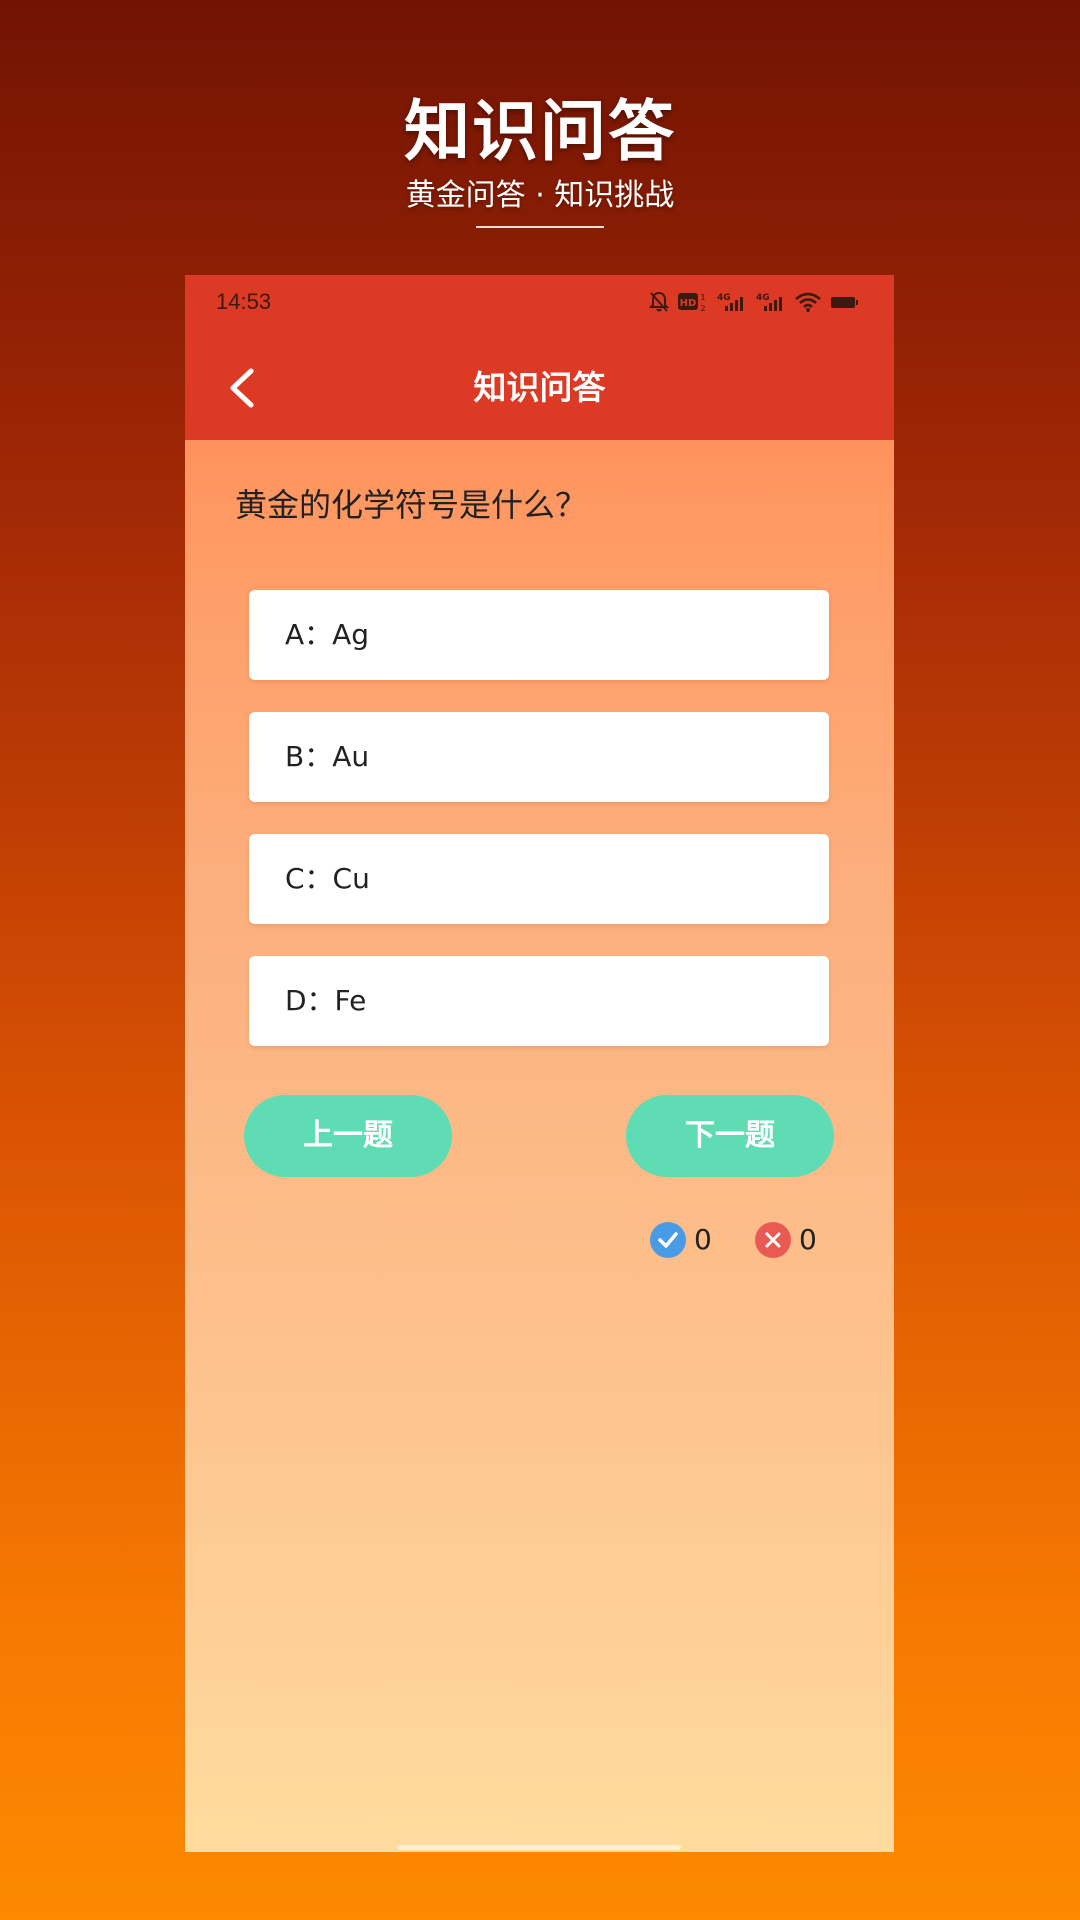  What do you see at coordinates (808, 304) in the screenshot?
I see `wifi-icon` at bounding box center [808, 304].